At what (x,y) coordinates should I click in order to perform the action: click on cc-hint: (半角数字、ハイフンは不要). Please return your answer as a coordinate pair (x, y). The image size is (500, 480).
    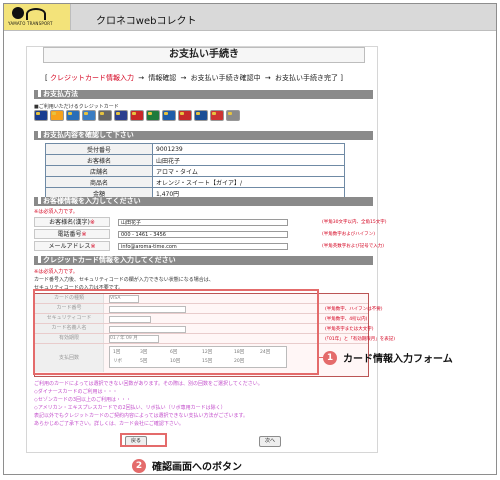
    Looking at the image, I should click on (354, 309).